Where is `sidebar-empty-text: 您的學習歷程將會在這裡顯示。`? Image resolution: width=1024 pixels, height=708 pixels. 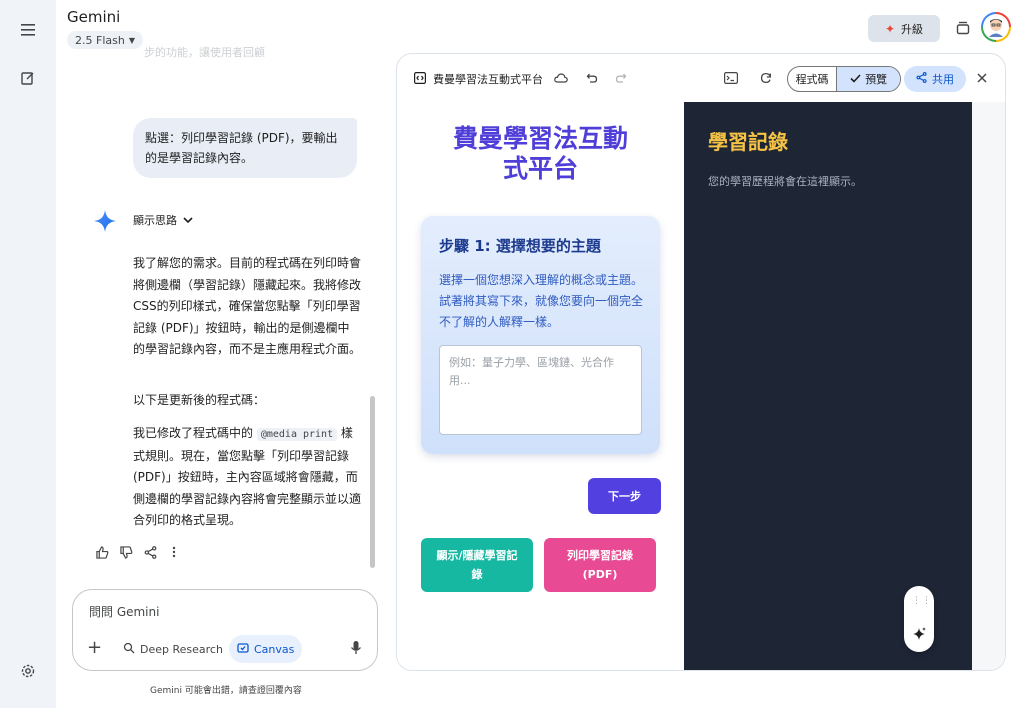 sidebar-empty-text: 您的學習歷程將會在這裡顯示。 is located at coordinates (785, 181).